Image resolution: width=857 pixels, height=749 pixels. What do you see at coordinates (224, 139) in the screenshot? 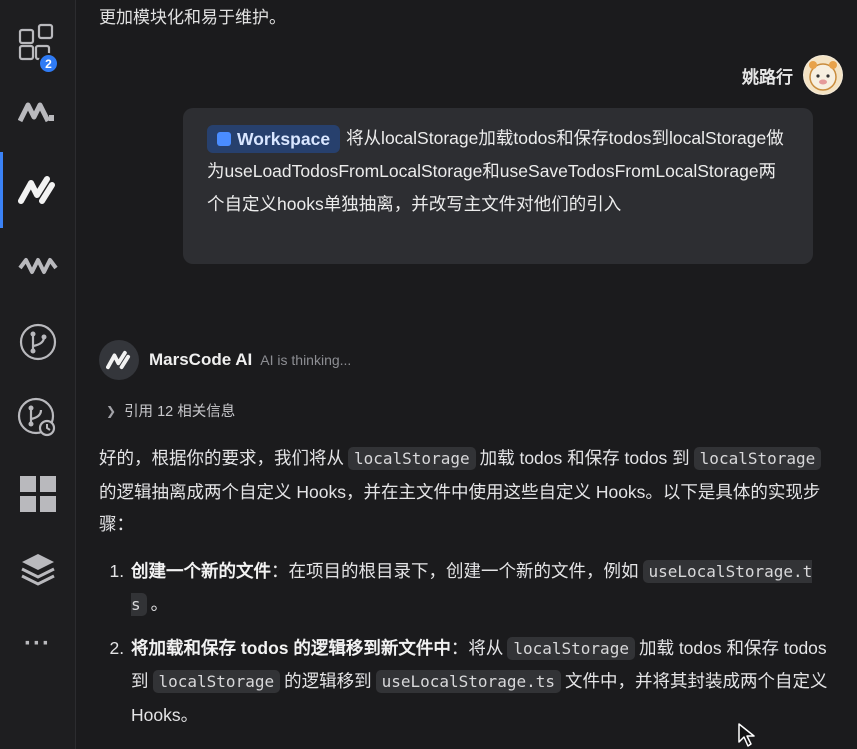
I see `database-icon` at bounding box center [224, 139].